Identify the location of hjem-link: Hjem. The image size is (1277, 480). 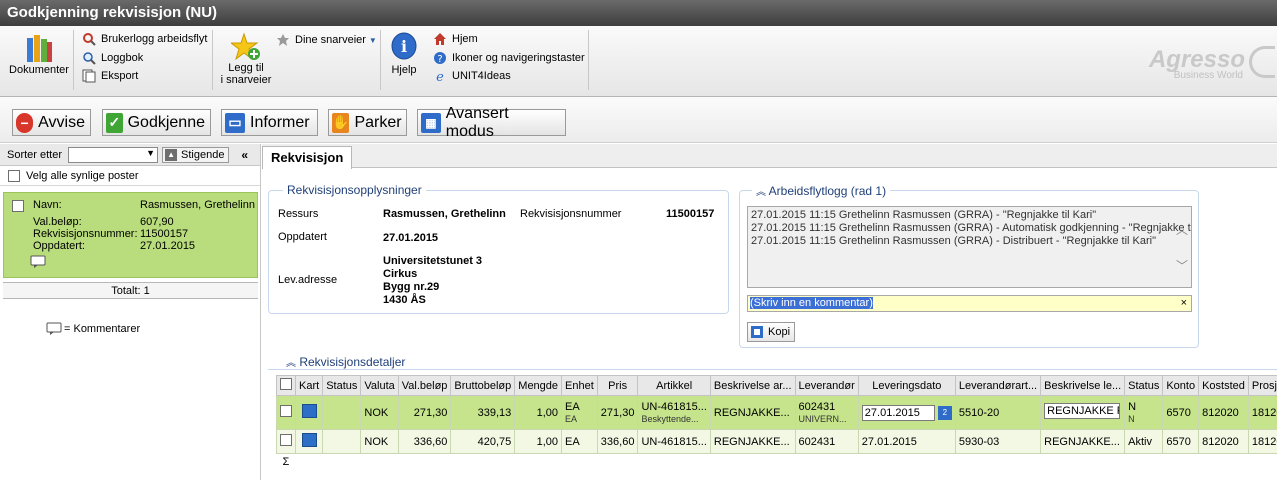
(455, 39).